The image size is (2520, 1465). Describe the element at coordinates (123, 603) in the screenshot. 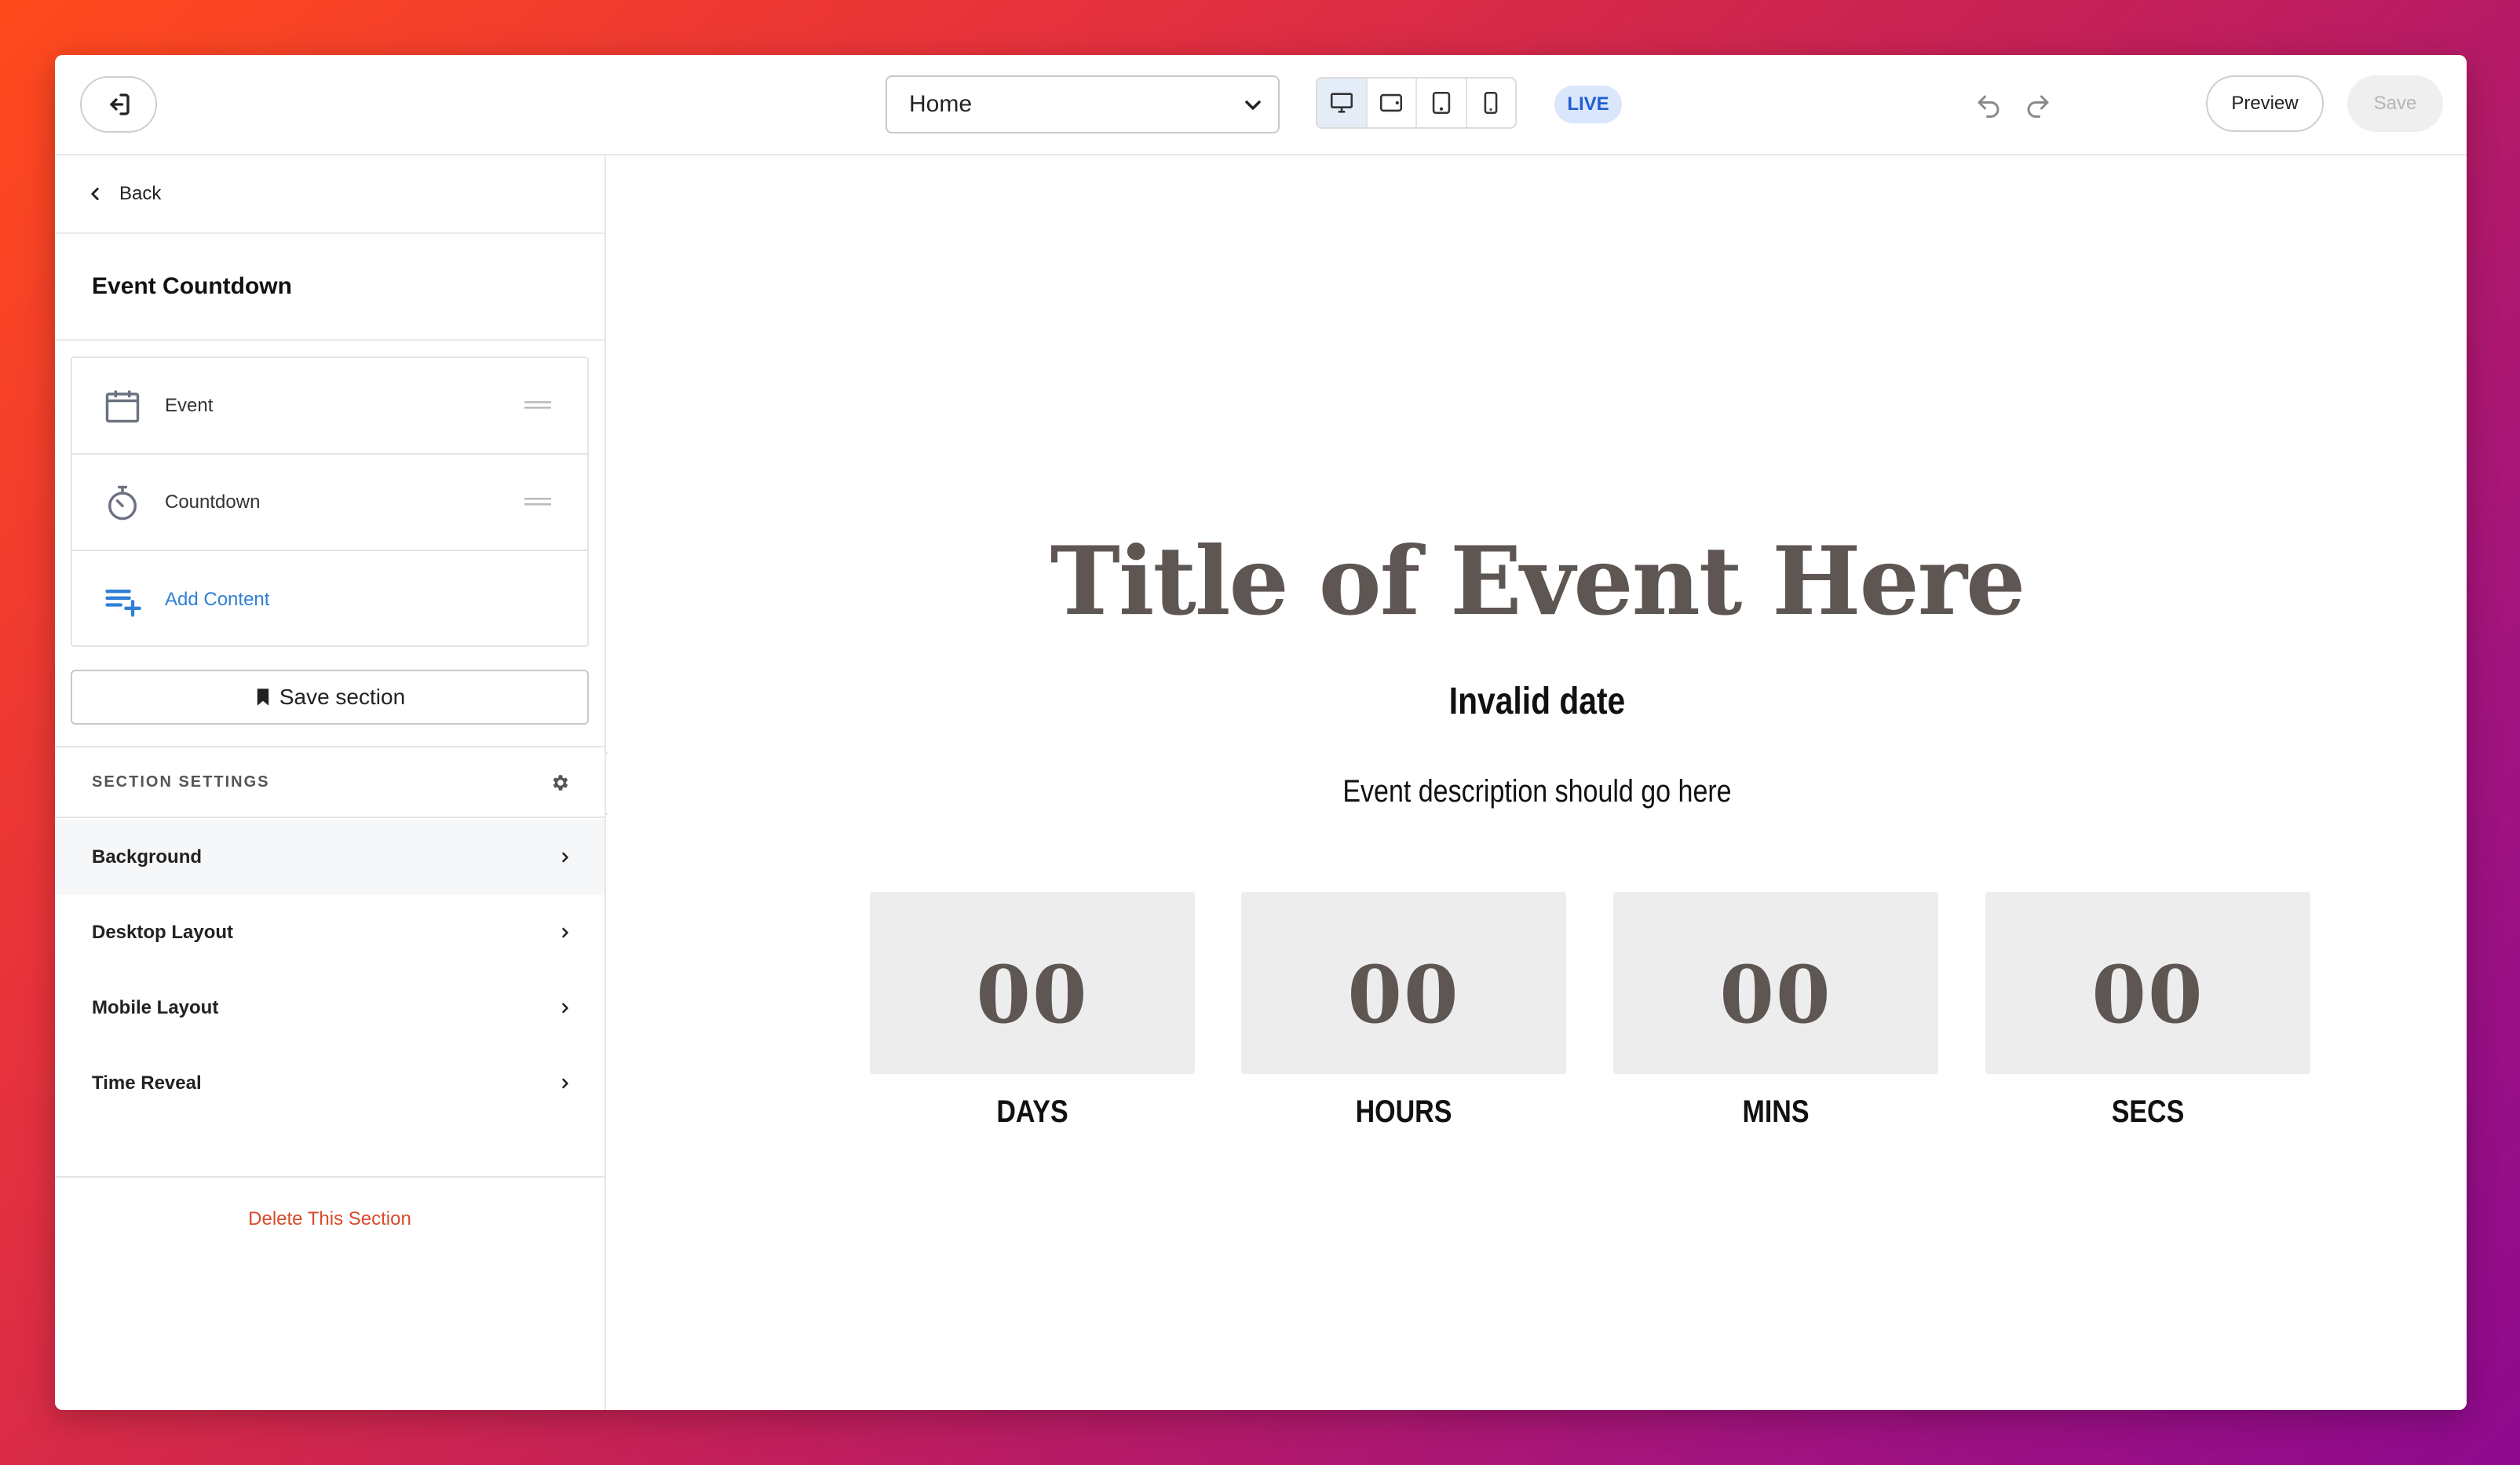

I see `playlist-add-icon` at that location.